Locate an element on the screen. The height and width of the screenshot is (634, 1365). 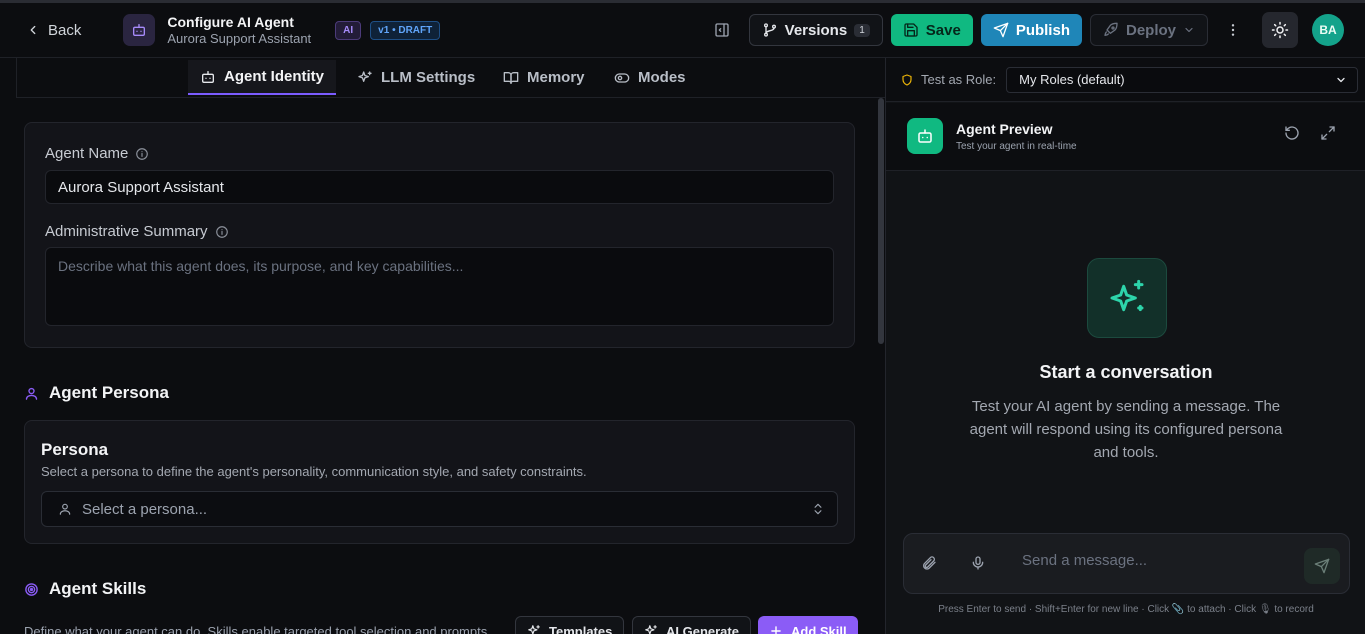
book-icon is located at coordinates (511, 78).